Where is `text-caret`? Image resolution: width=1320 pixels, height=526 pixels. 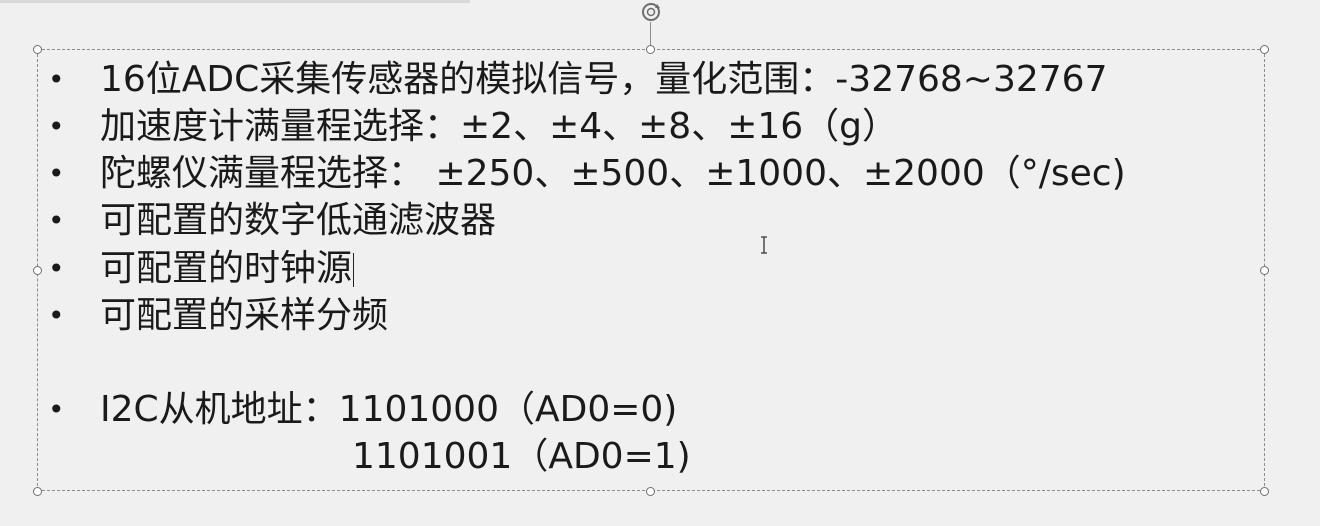 text-caret is located at coordinates (354, 270).